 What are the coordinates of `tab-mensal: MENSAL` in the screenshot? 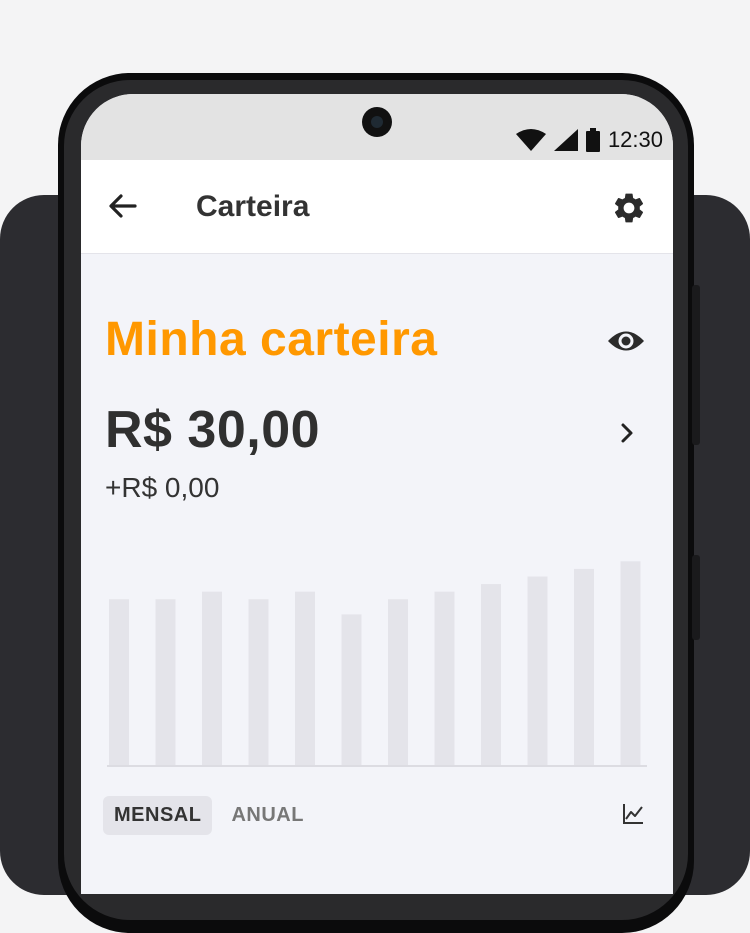 It's located at (158, 815).